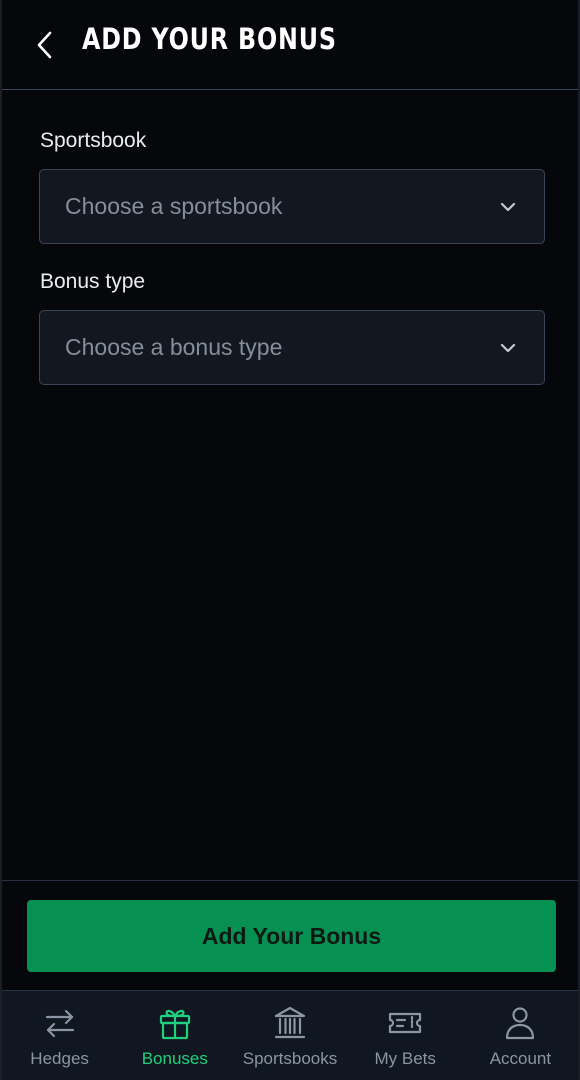  I want to click on add-bonus-button: Add Your Bonus, so click(291, 936).